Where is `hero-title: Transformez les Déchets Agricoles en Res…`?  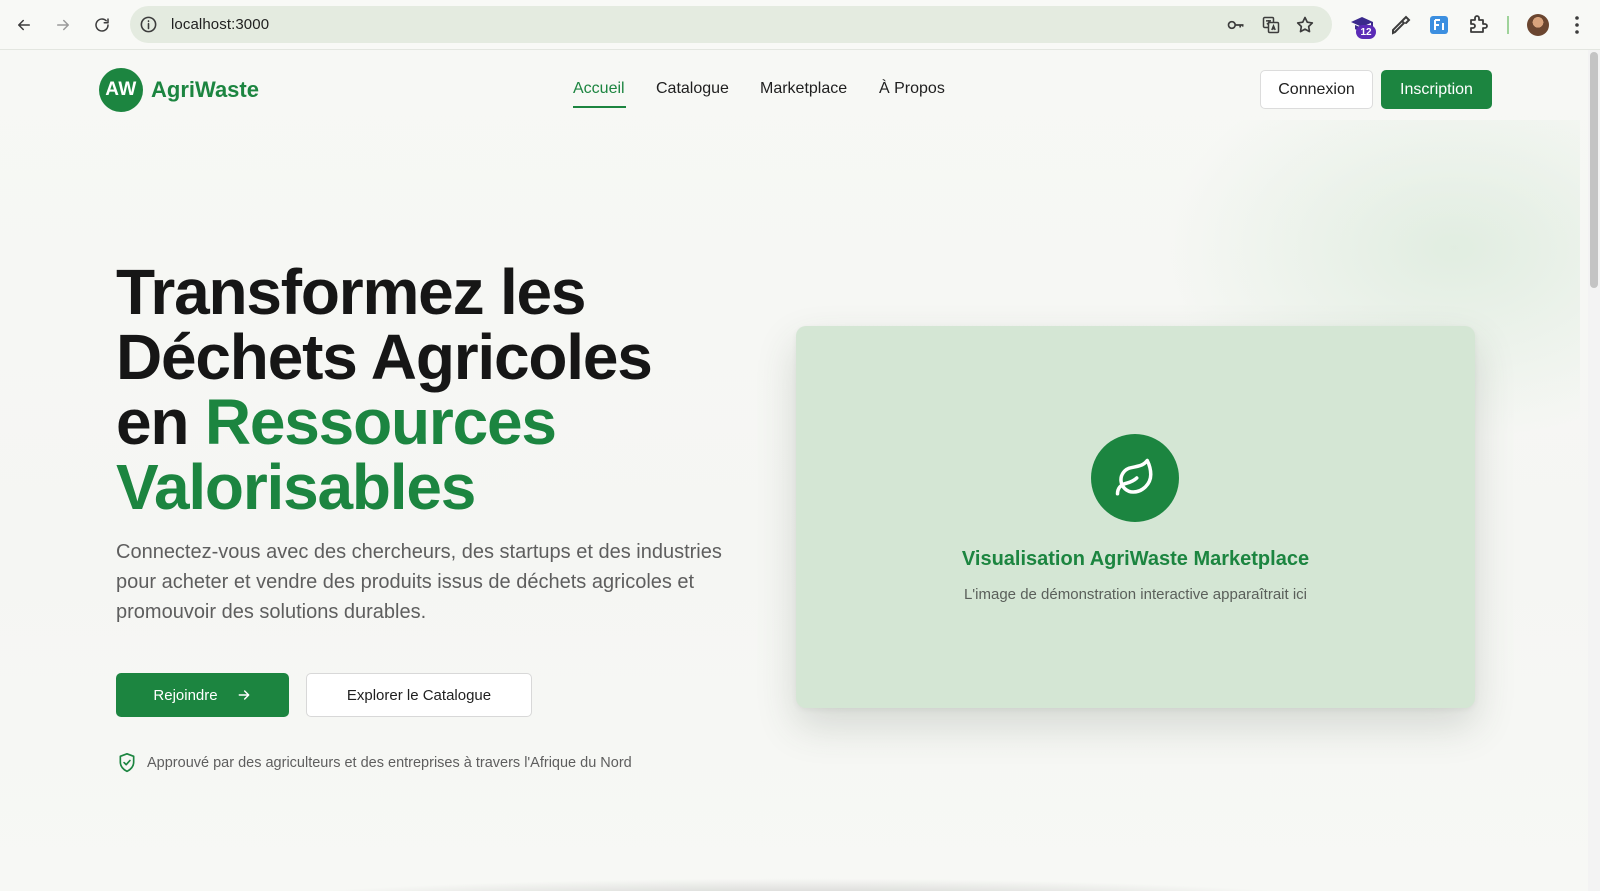 hero-title: Transformez les Déchets Agricoles en Res… is located at coordinates (436, 390).